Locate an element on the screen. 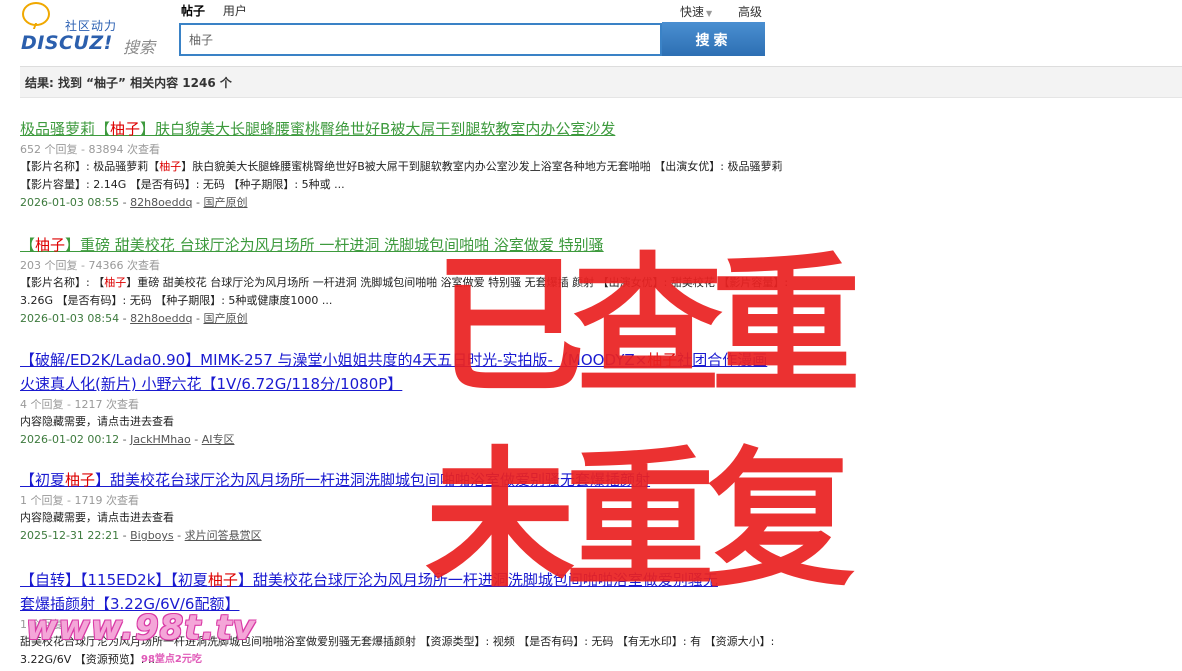 This screenshot has height=671, width=1182. search-input is located at coordinates (415, 39).